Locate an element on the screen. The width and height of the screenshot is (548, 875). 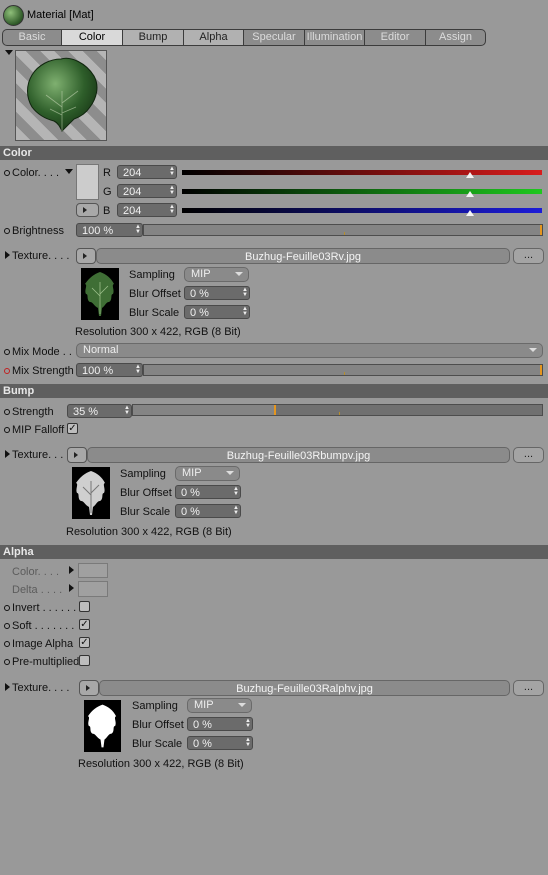
soft-checkbox: ✓ is located at coordinates (84, 624).